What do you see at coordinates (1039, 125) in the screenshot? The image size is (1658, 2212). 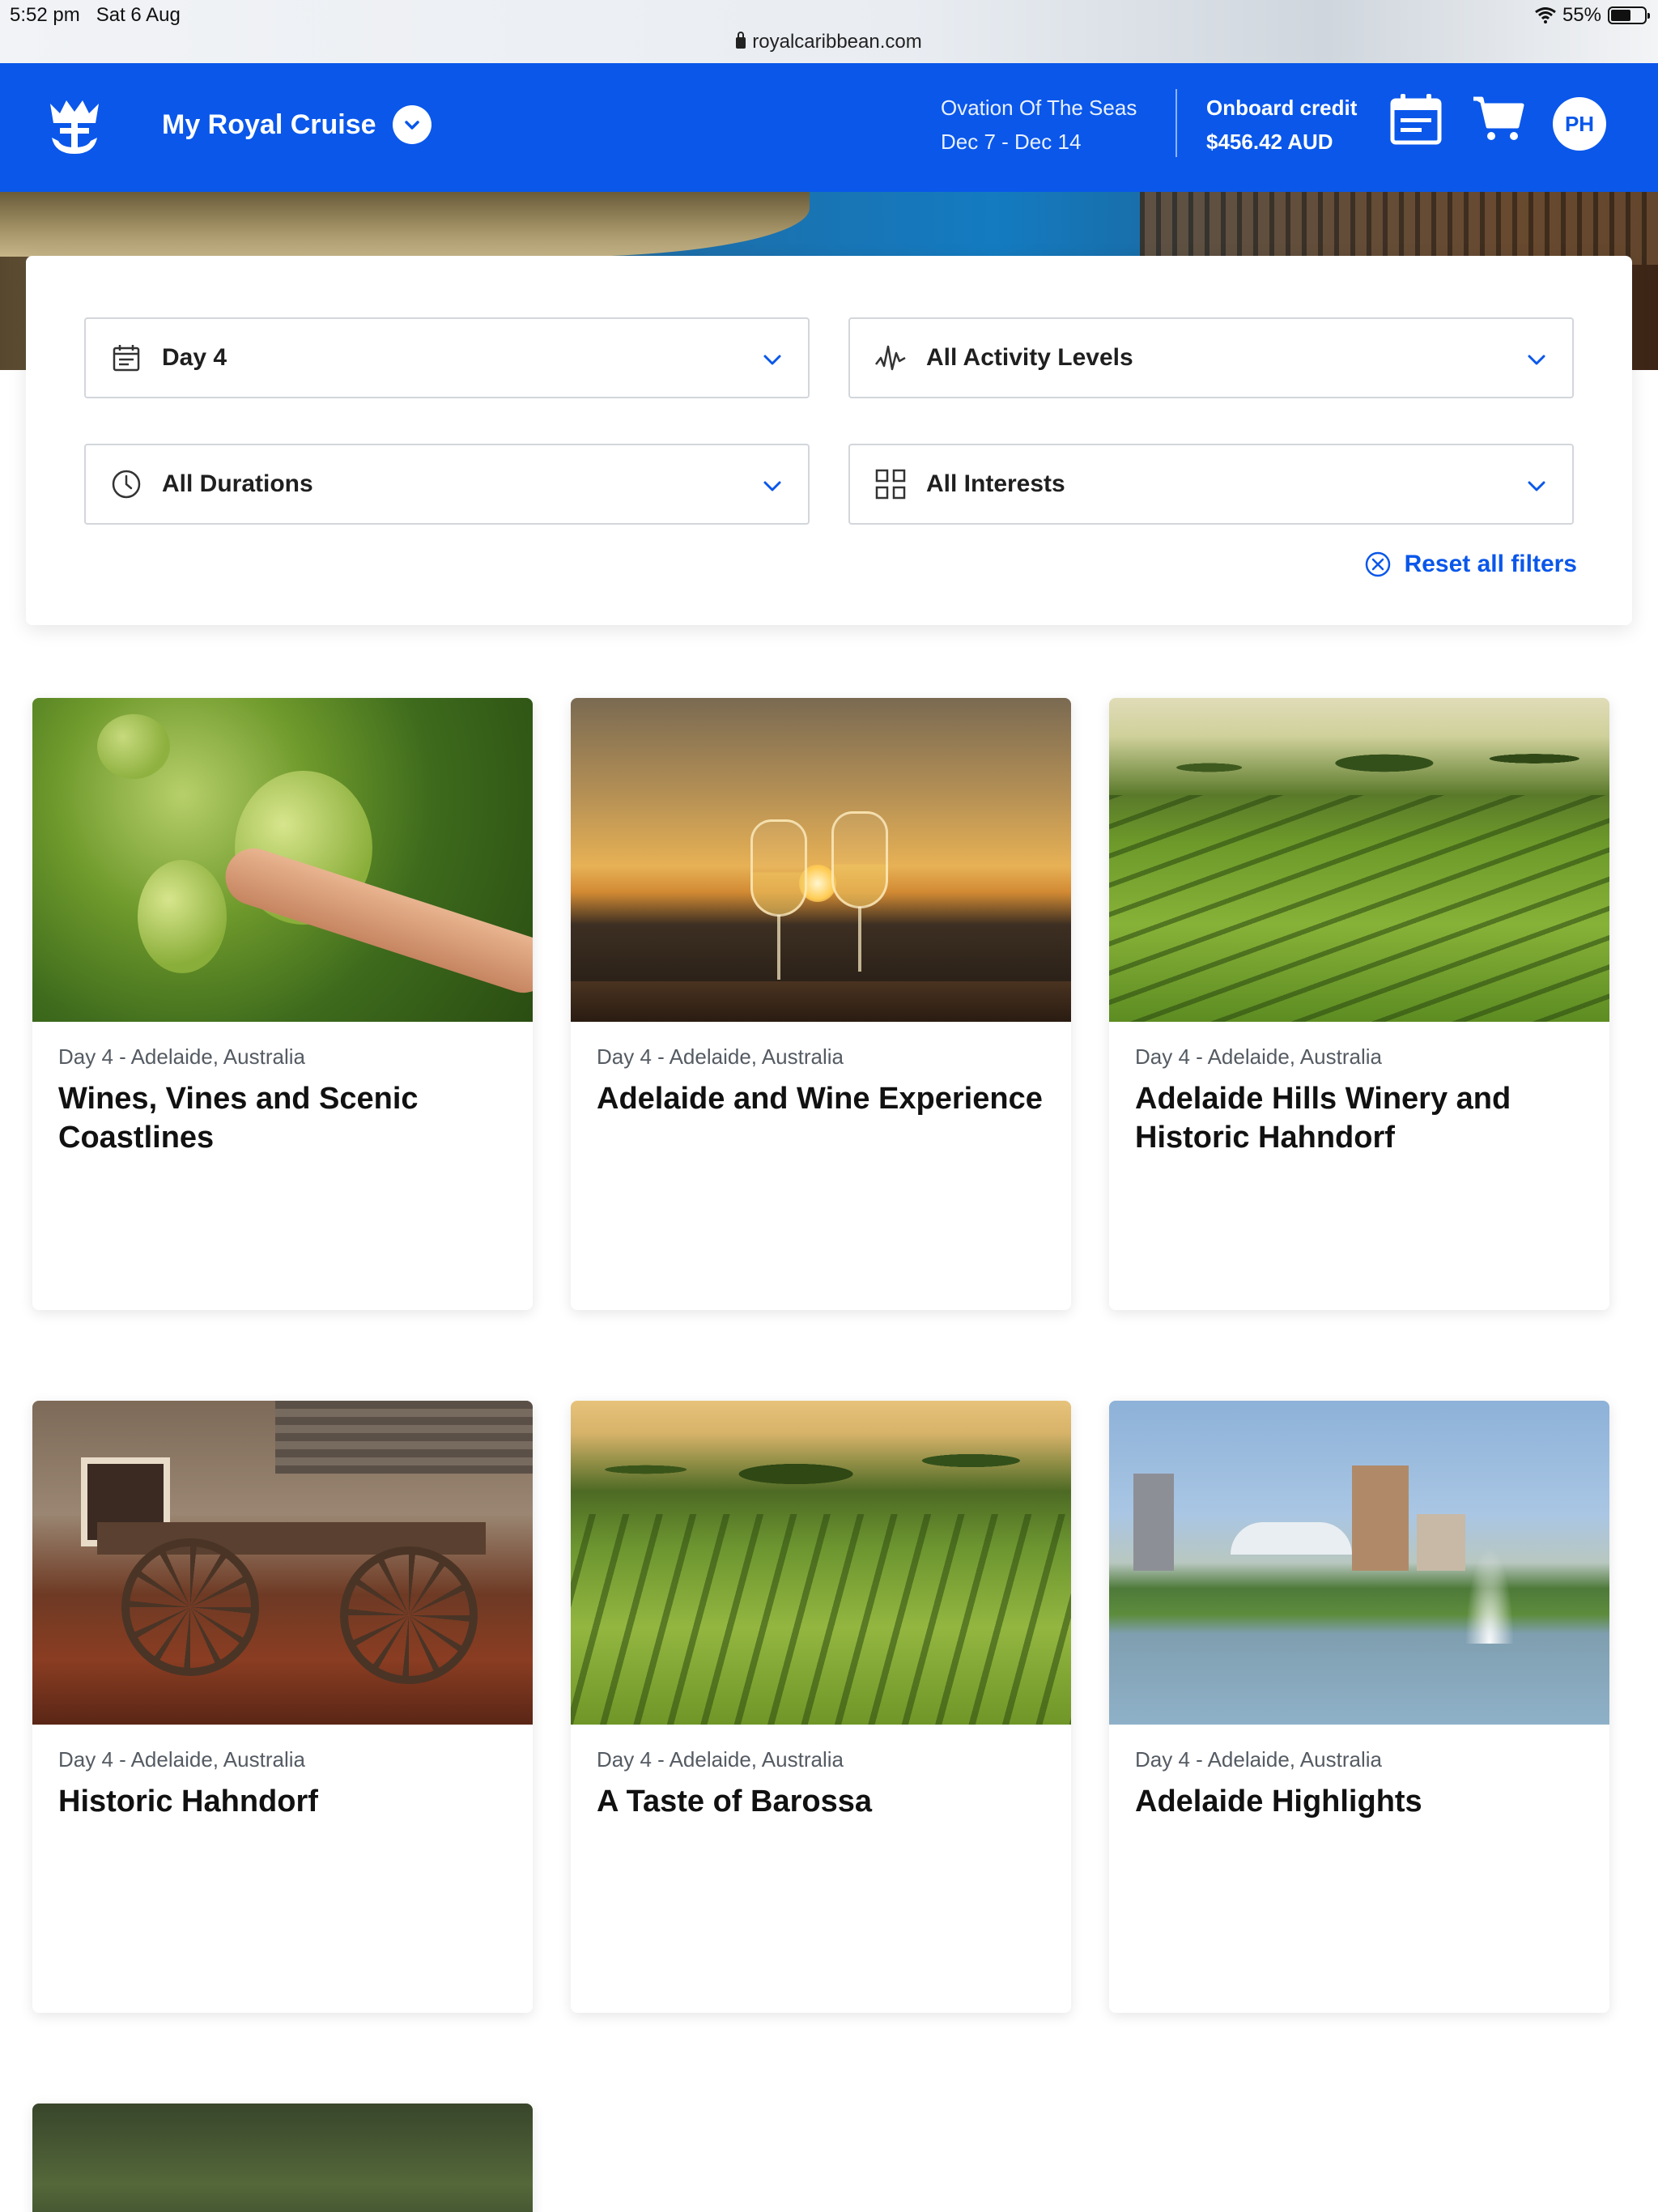 I see `ship-info: Ovation Of The Seas Dec 7 - Dec 14` at bounding box center [1039, 125].